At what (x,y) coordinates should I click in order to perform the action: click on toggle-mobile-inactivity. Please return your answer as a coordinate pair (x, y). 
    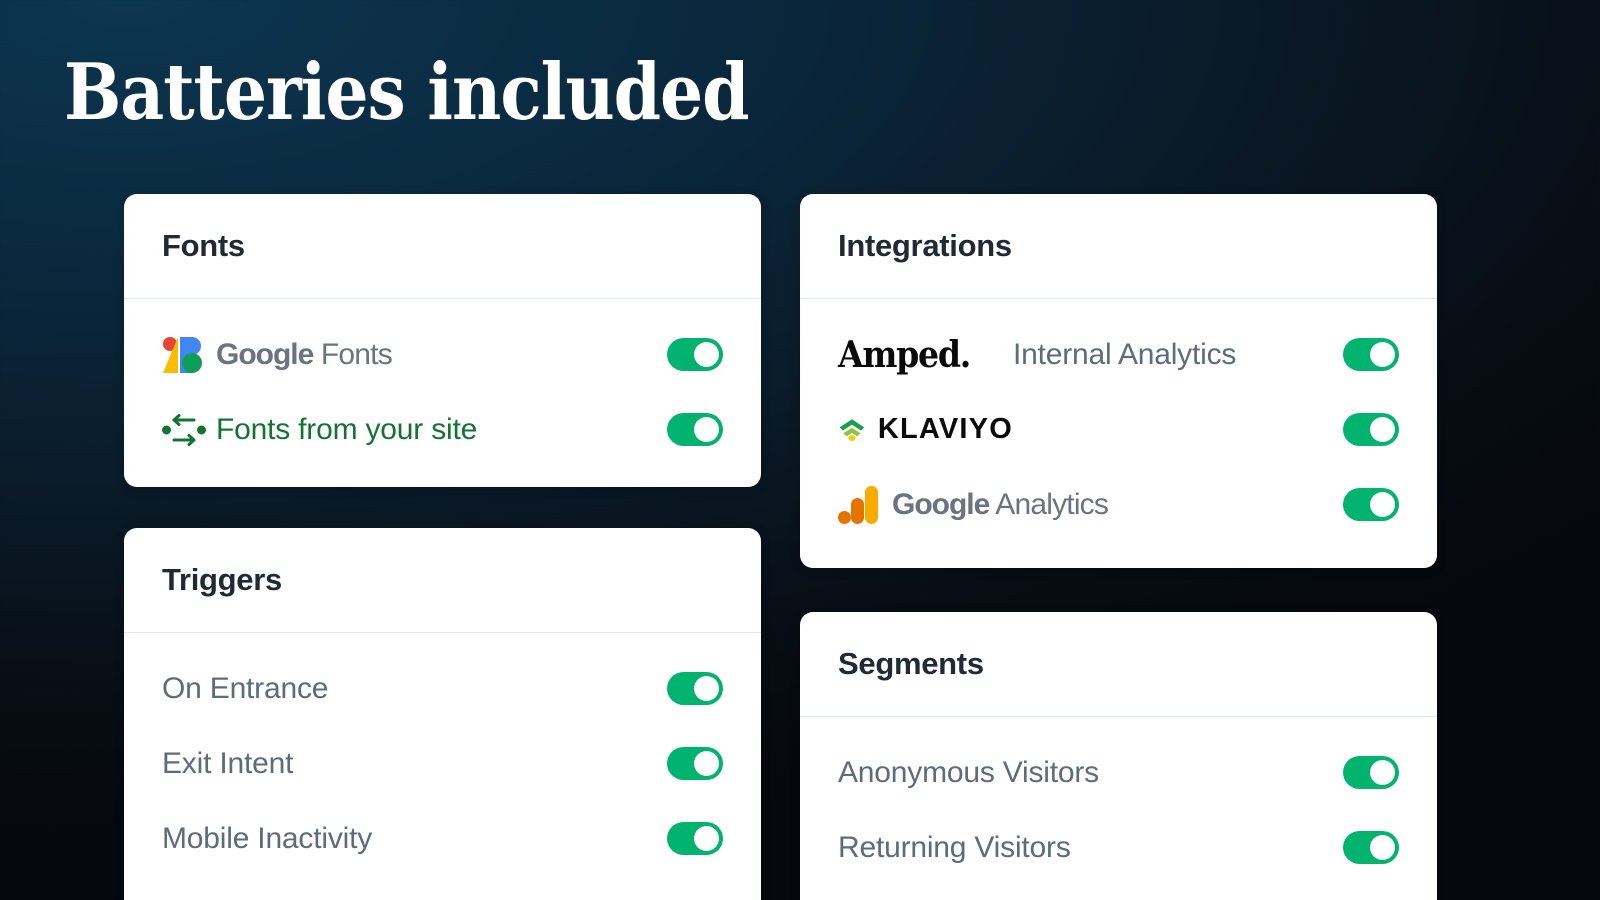
    Looking at the image, I should click on (695, 838).